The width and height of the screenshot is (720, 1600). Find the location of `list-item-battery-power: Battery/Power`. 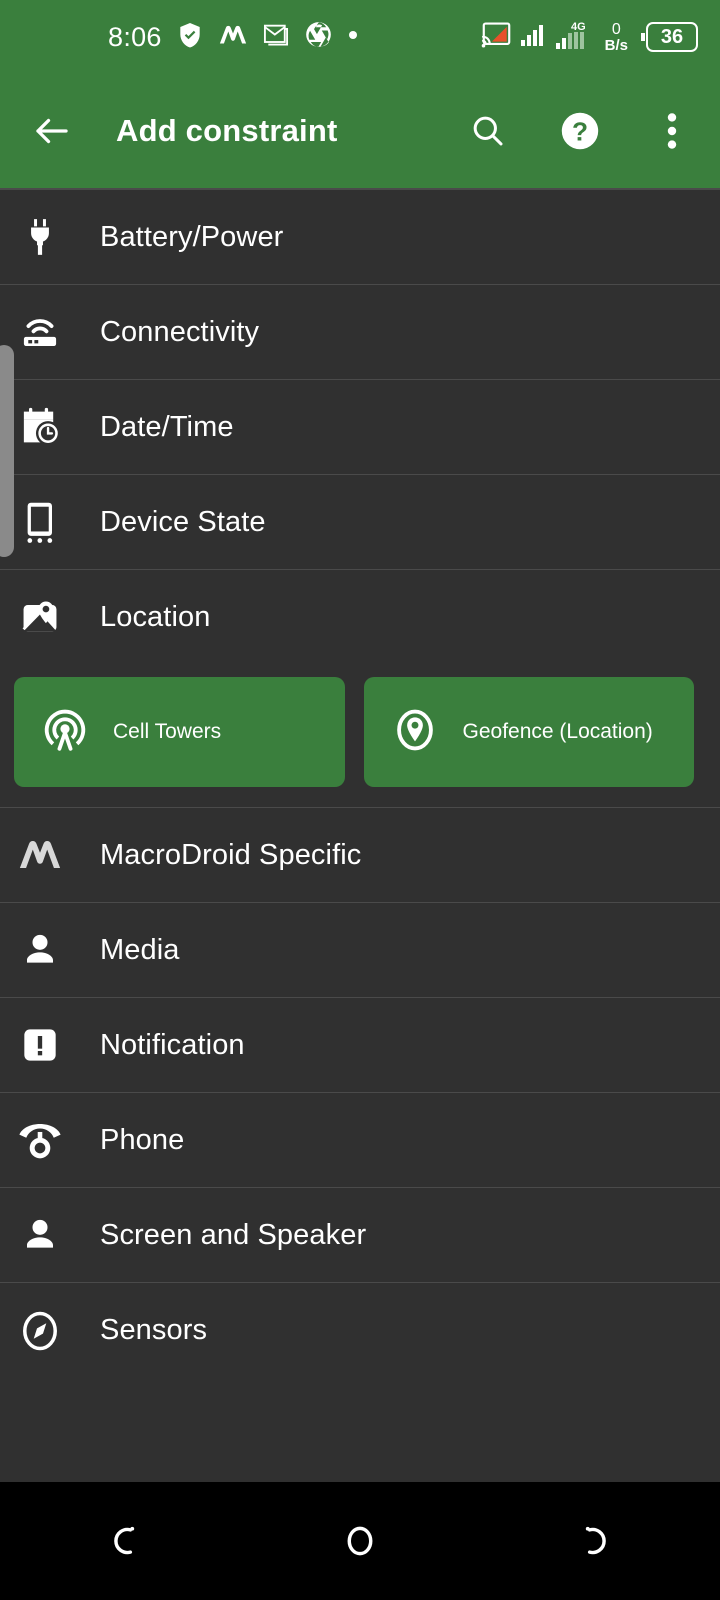

list-item-battery-power: Battery/Power is located at coordinates (360, 237).